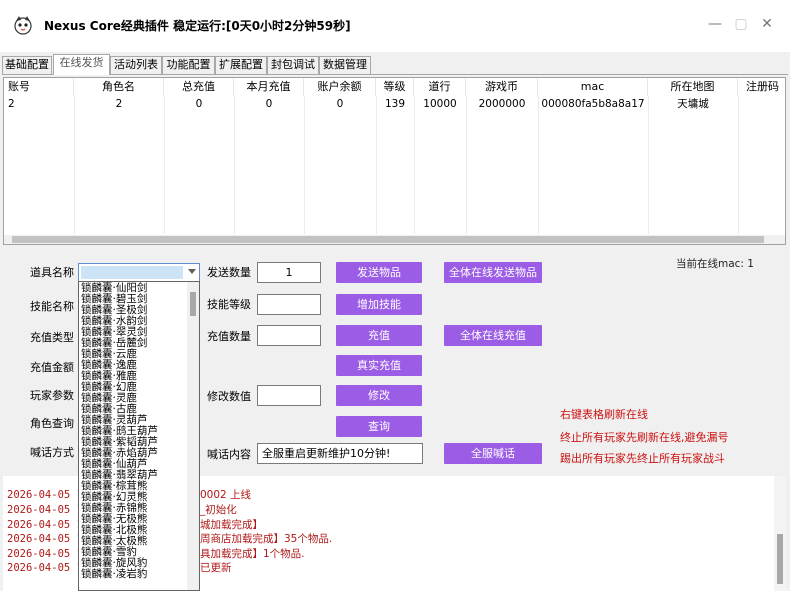 The image size is (790, 591). What do you see at coordinates (379, 335) in the screenshot?
I see `recharge-button: 充值` at bounding box center [379, 335].